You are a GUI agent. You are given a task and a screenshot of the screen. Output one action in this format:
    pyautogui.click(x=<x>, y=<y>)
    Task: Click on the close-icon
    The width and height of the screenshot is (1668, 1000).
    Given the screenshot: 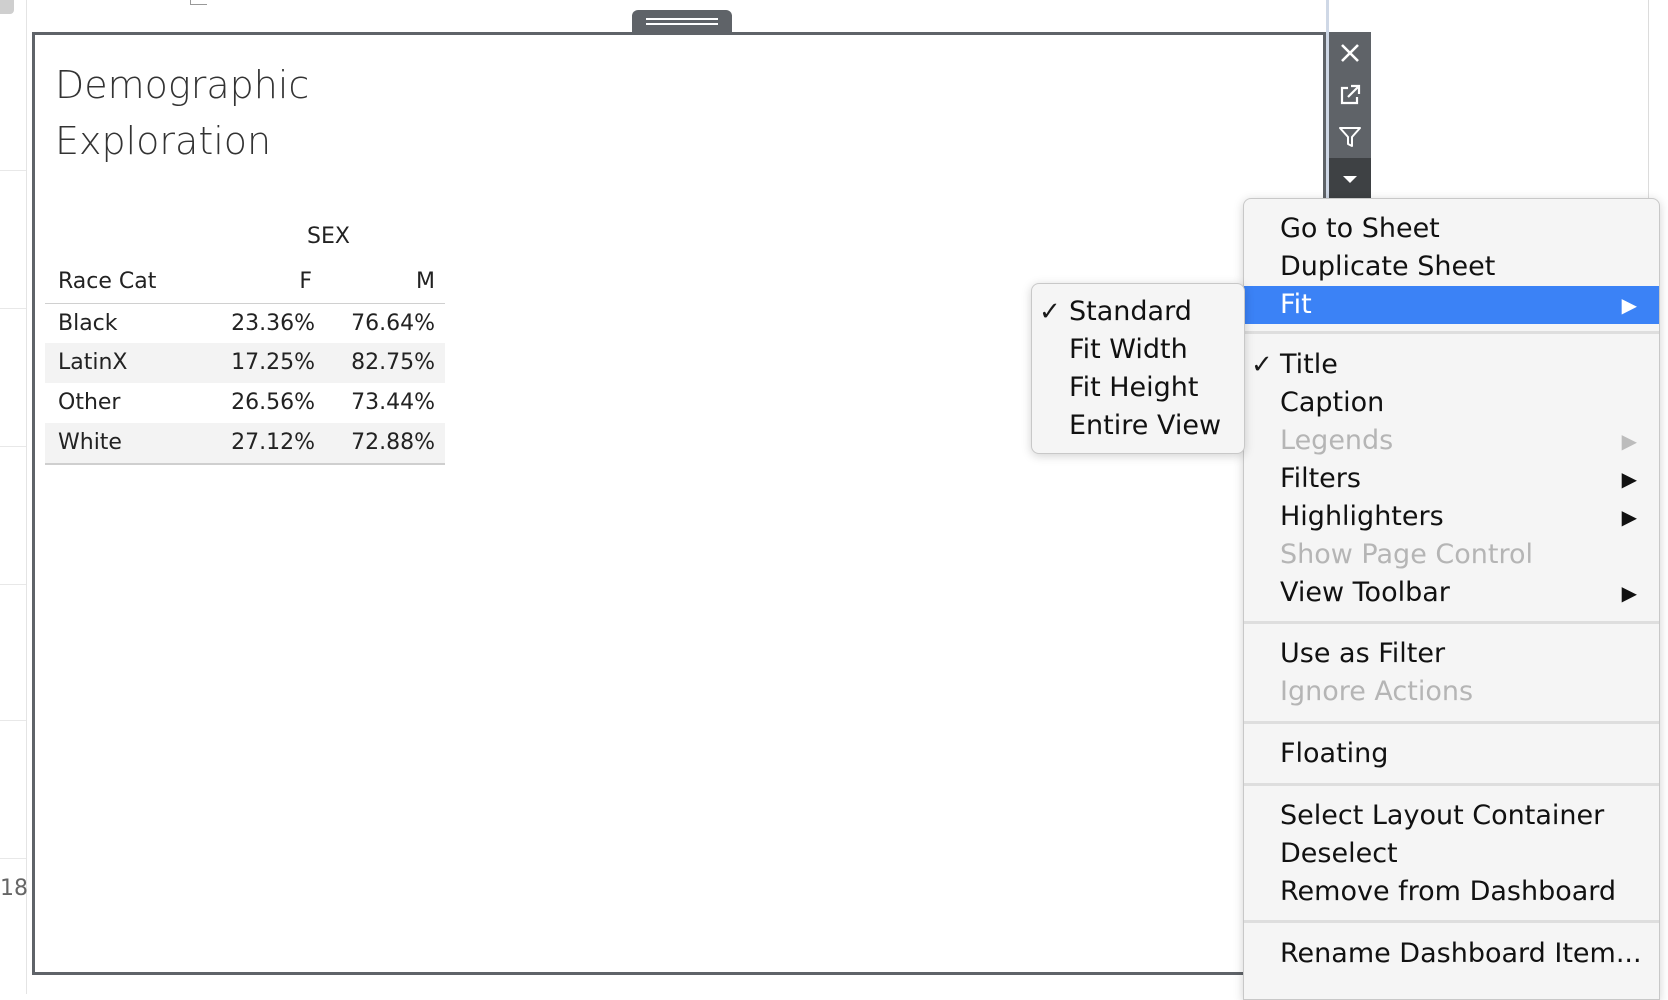 What is the action you would take?
    pyautogui.click(x=1350, y=53)
    